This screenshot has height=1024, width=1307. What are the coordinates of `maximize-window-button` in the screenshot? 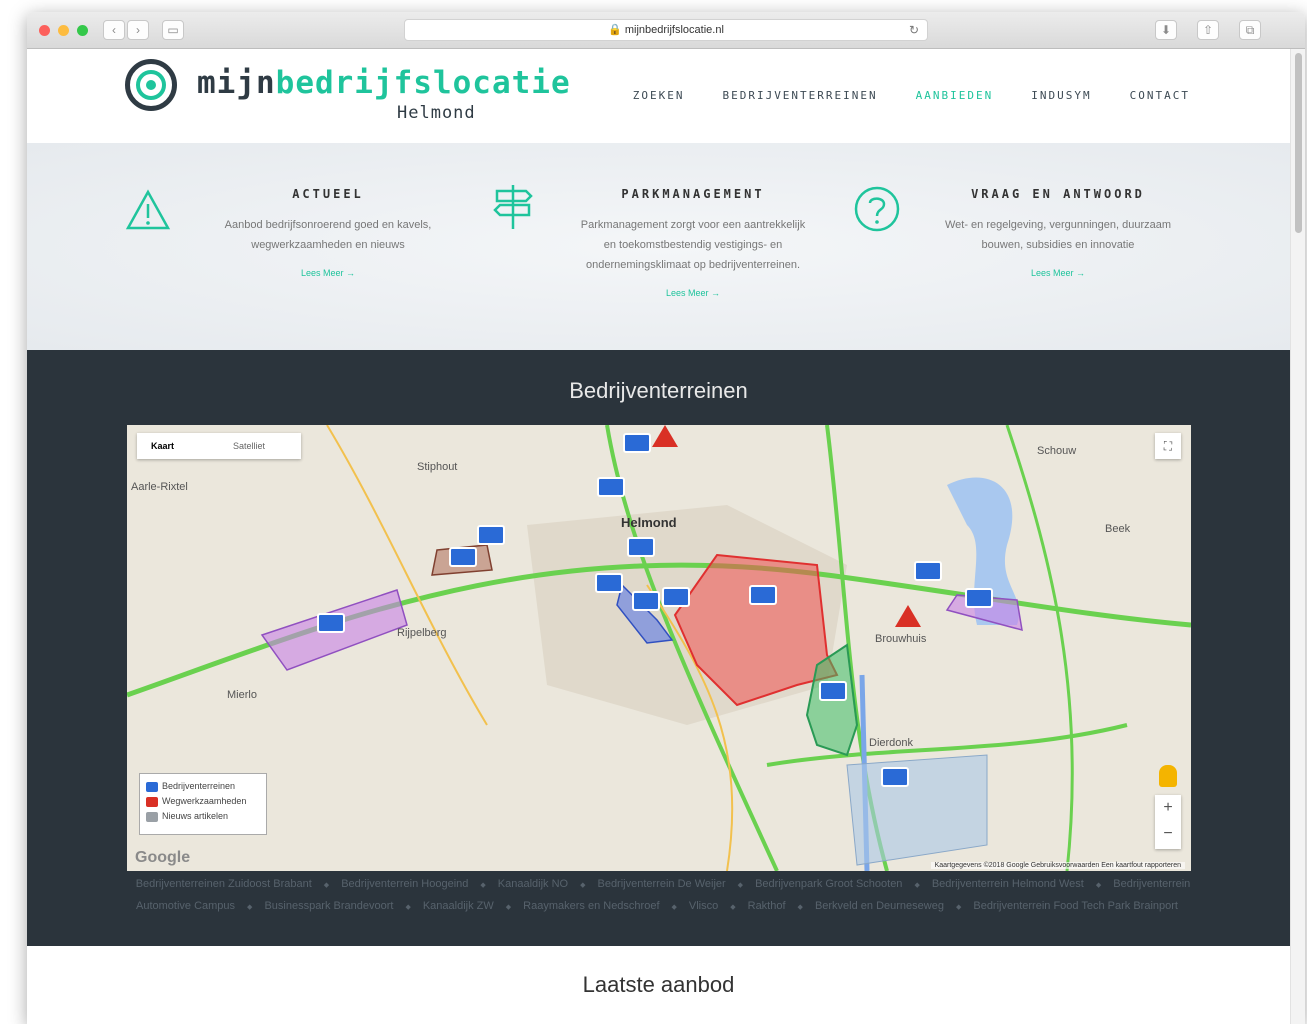 It's located at (82, 30).